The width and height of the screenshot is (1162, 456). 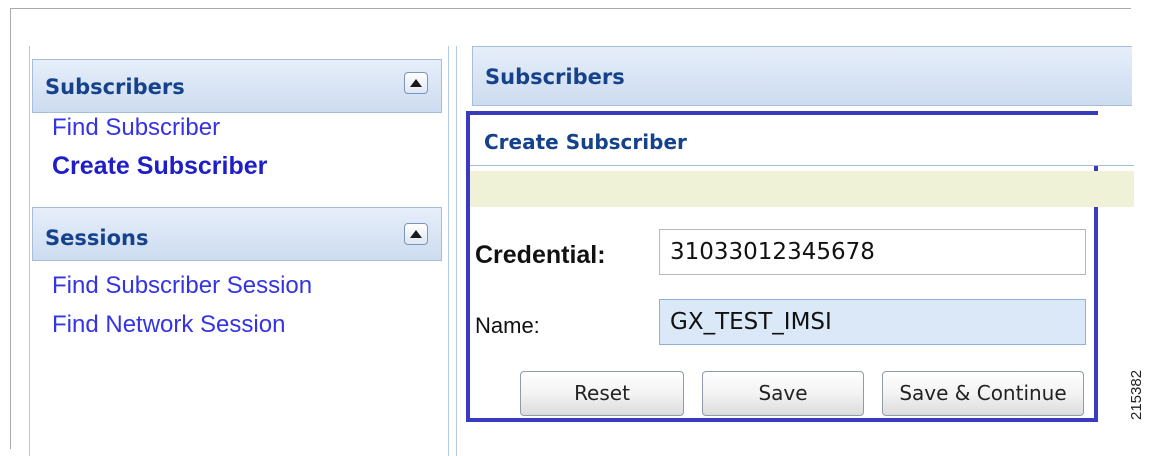 I want to click on find-subscriber-link: Find Subscriber, so click(x=136, y=128).